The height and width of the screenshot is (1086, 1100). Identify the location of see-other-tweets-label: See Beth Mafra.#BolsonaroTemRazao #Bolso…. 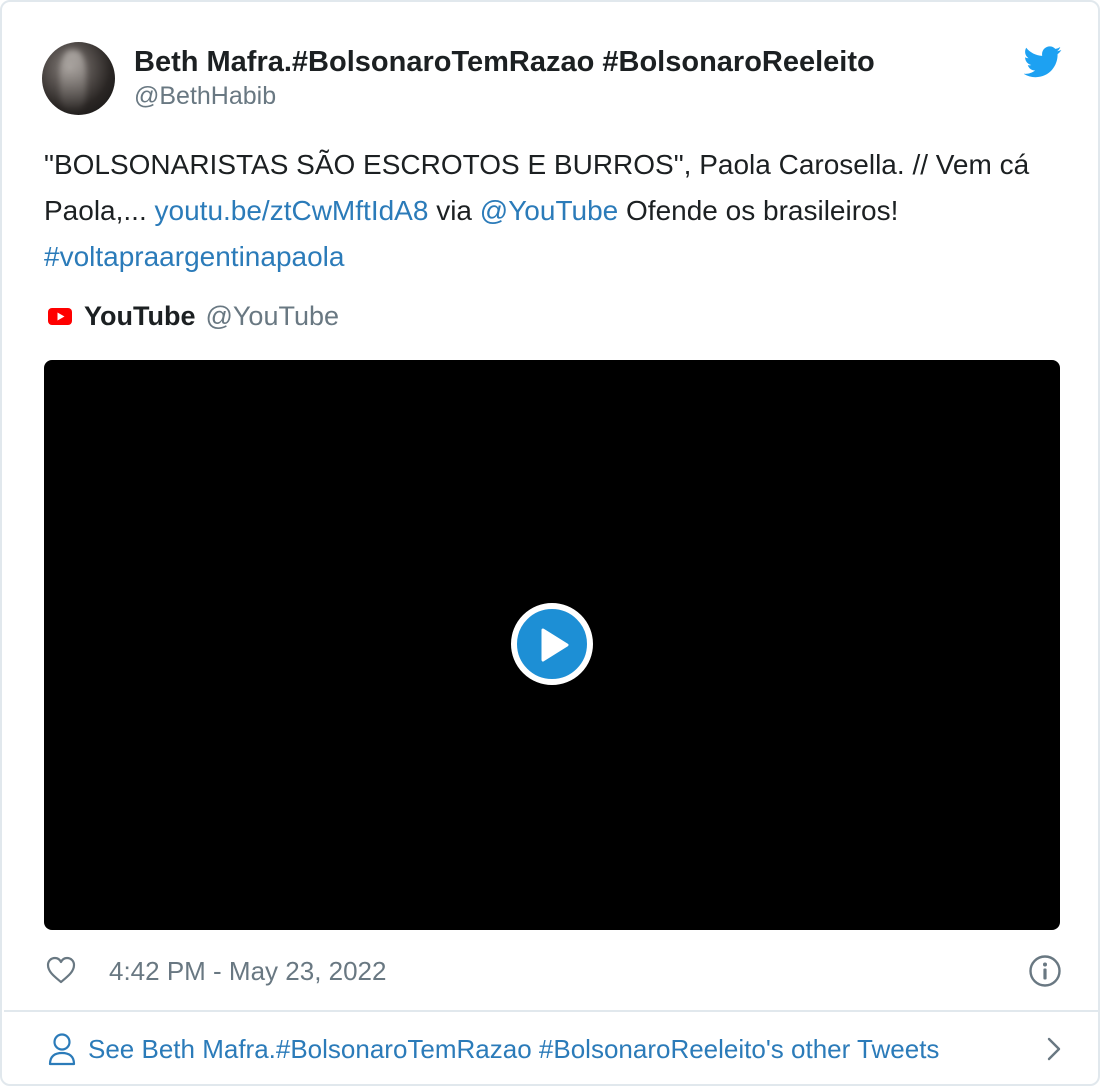
(513, 1049).